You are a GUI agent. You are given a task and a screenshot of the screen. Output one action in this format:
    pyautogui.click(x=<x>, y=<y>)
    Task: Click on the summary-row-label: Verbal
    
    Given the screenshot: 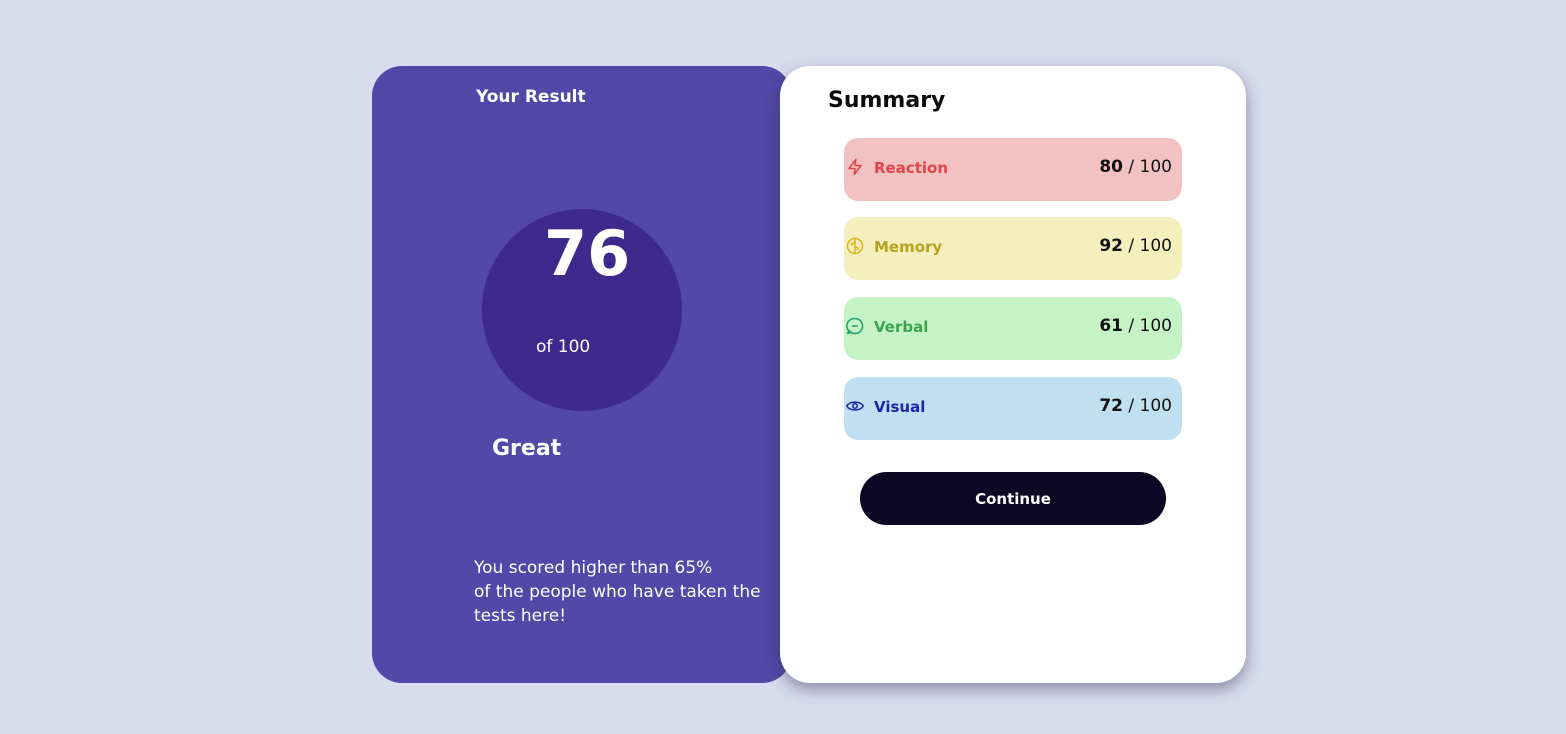 What is the action you would take?
    pyautogui.click(x=901, y=327)
    